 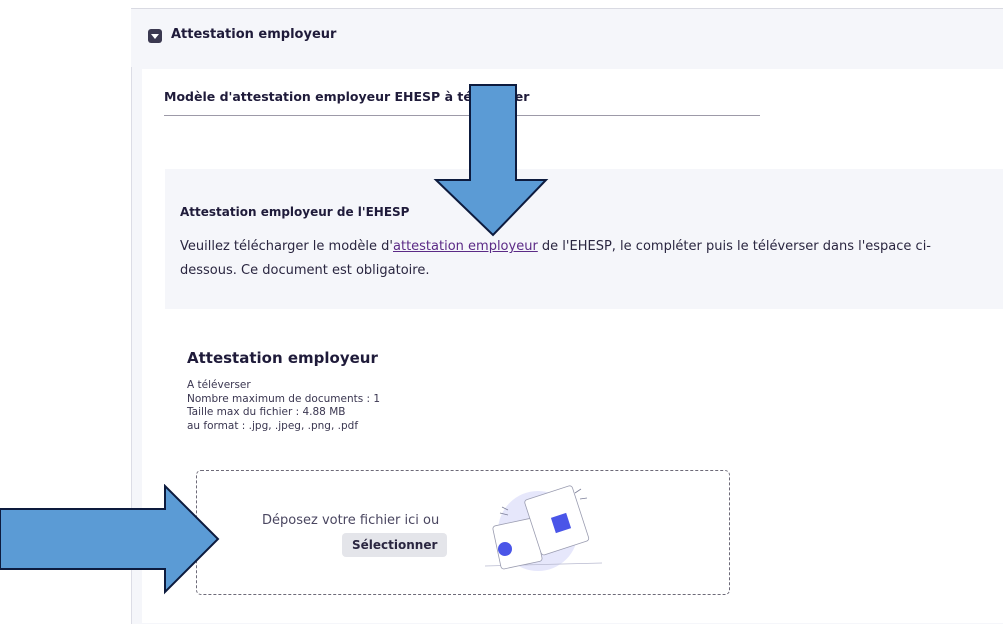 What do you see at coordinates (219, 385) in the screenshot?
I see `upload-status: A téléverser` at bounding box center [219, 385].